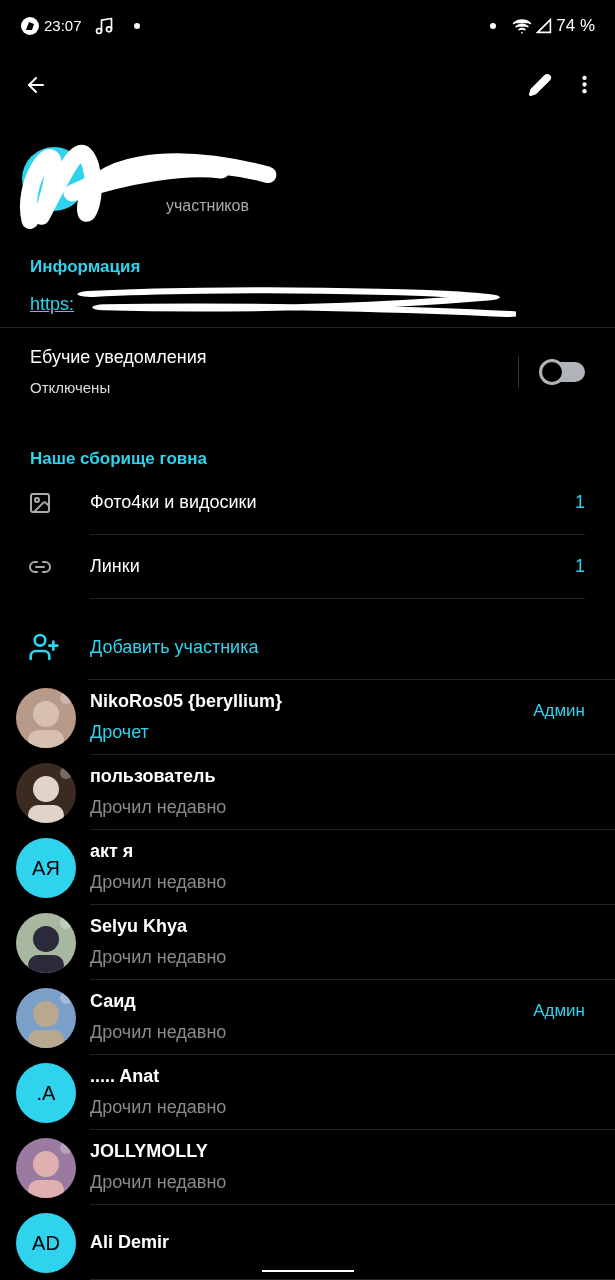  Describe the element at coordinates (46, 1092) in the screenshot. I see `initials-avatar: .A` at that location.